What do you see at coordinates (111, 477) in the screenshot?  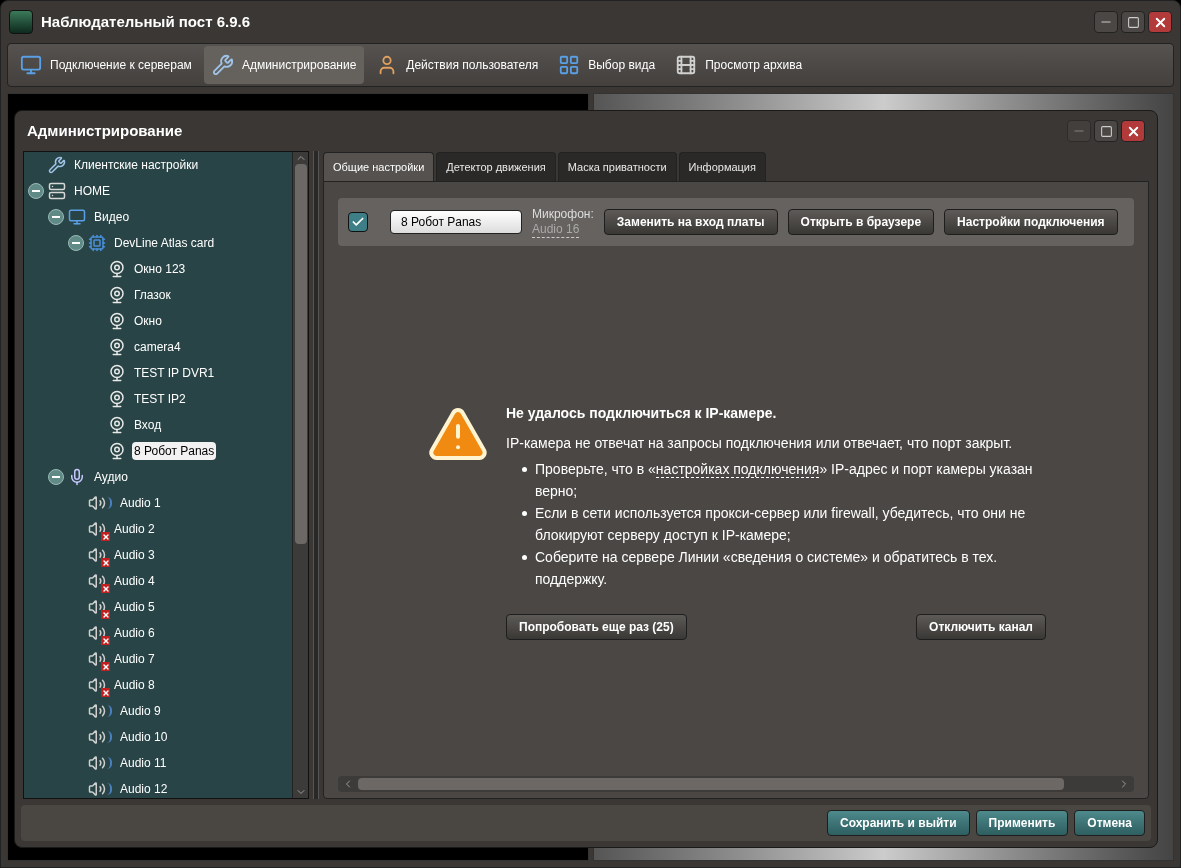 I see `tree-item: Аудио` at bounding box center [111, 477].